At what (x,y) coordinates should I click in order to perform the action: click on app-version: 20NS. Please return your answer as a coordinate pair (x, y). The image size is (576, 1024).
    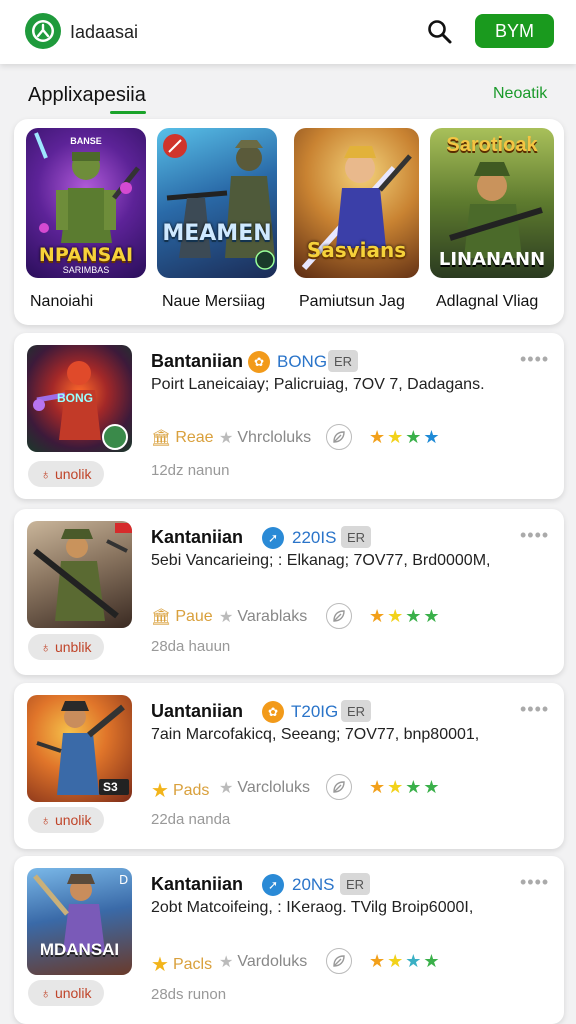
    Looking at the image, I should click on (313, 884).